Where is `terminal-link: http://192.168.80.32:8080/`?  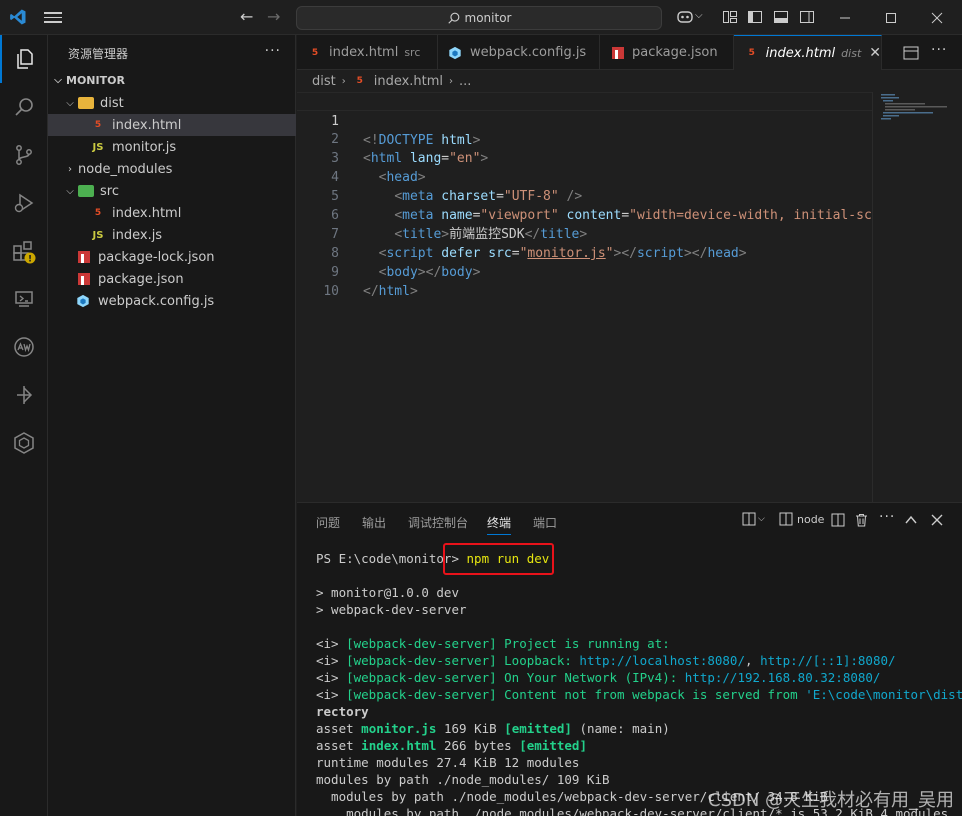
terminal-link: http://192.168.80.32:8080/ is located at coordinates (783, 677).